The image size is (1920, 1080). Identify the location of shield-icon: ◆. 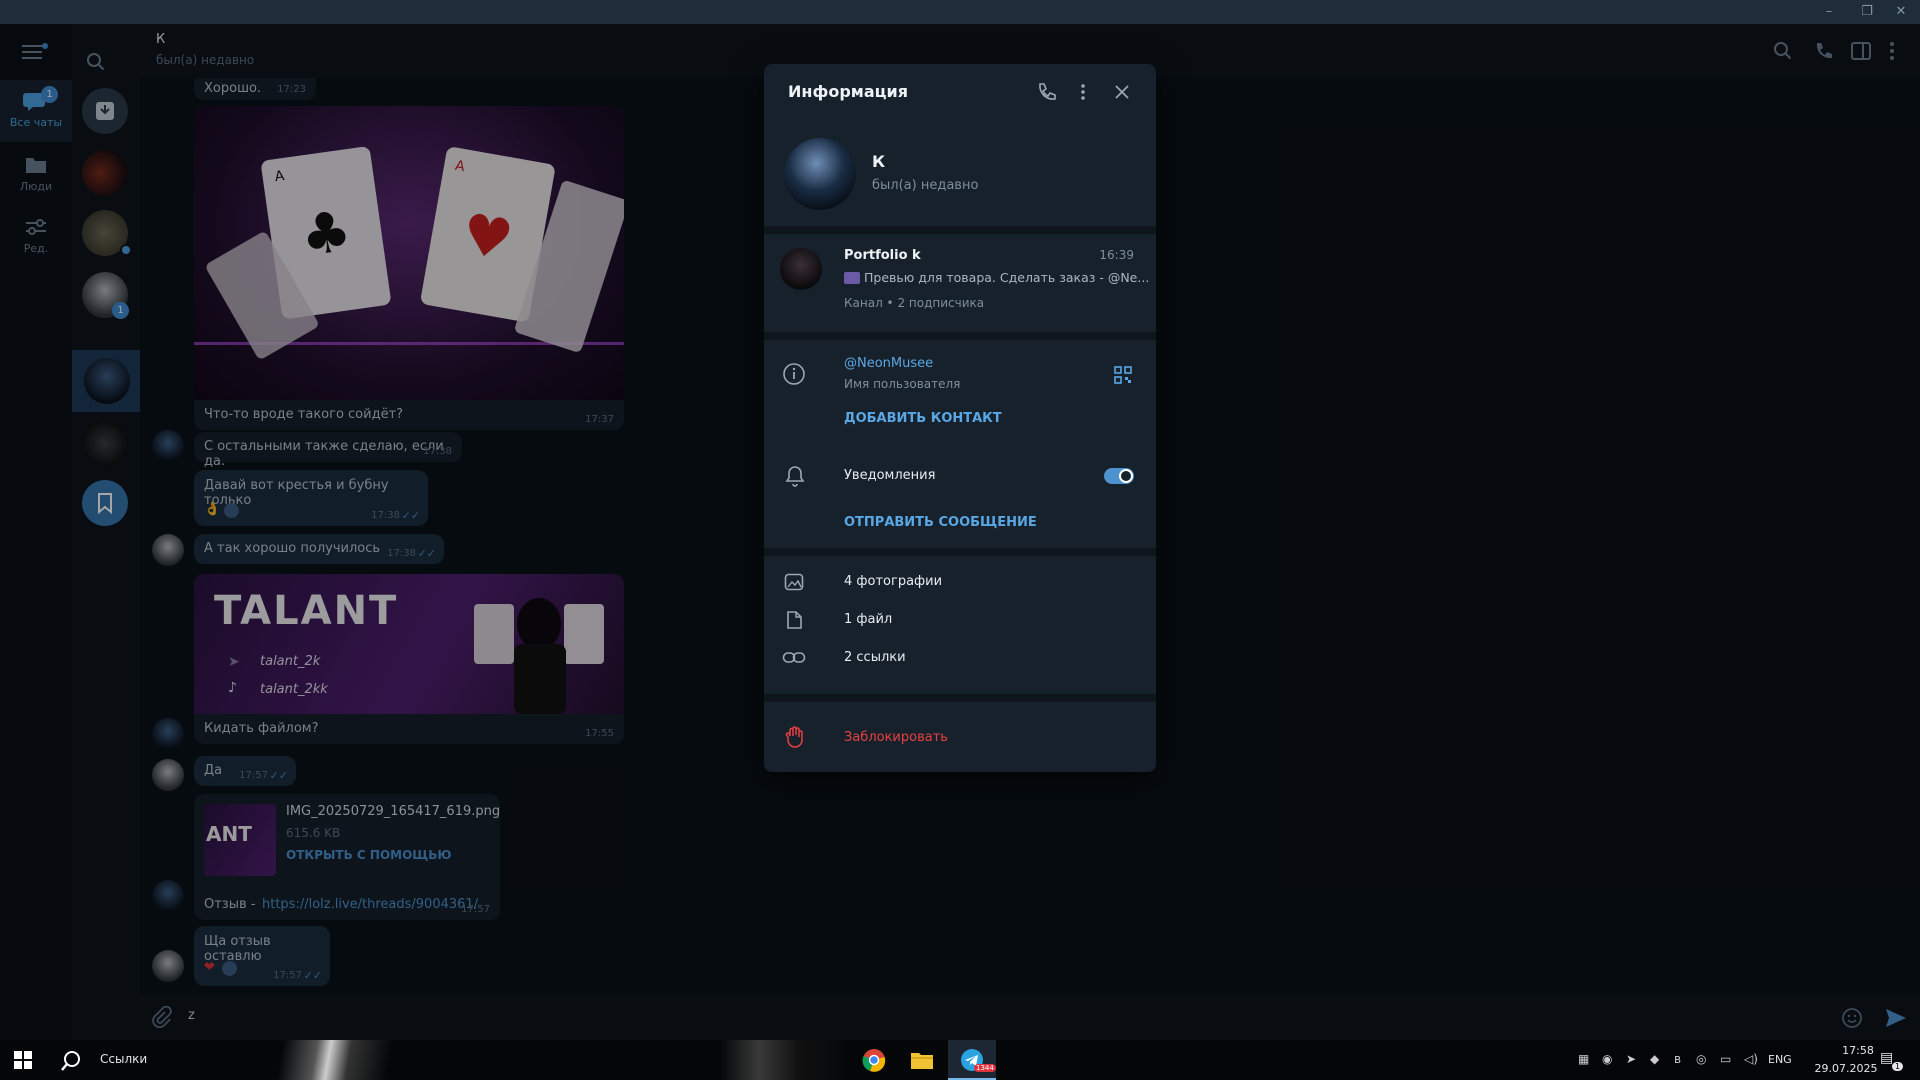
(1654, 1059).